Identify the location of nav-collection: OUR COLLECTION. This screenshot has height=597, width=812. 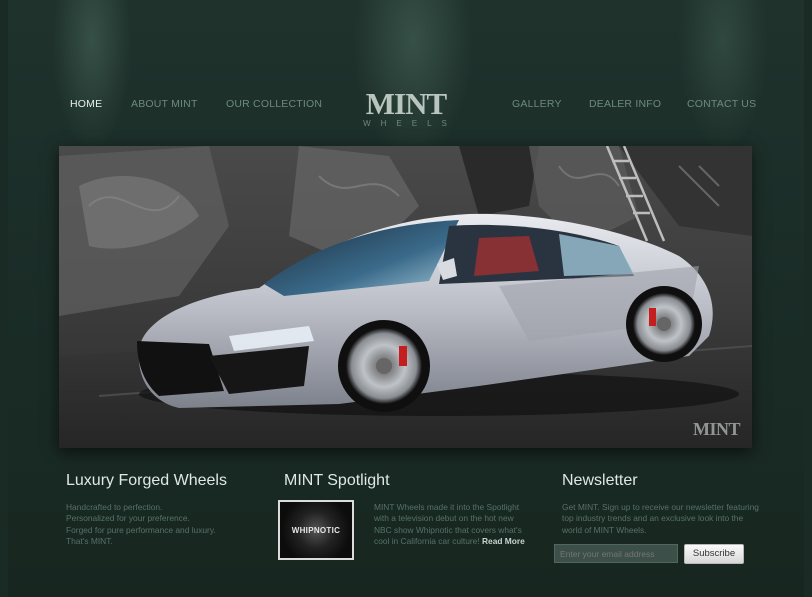
(274, 104).